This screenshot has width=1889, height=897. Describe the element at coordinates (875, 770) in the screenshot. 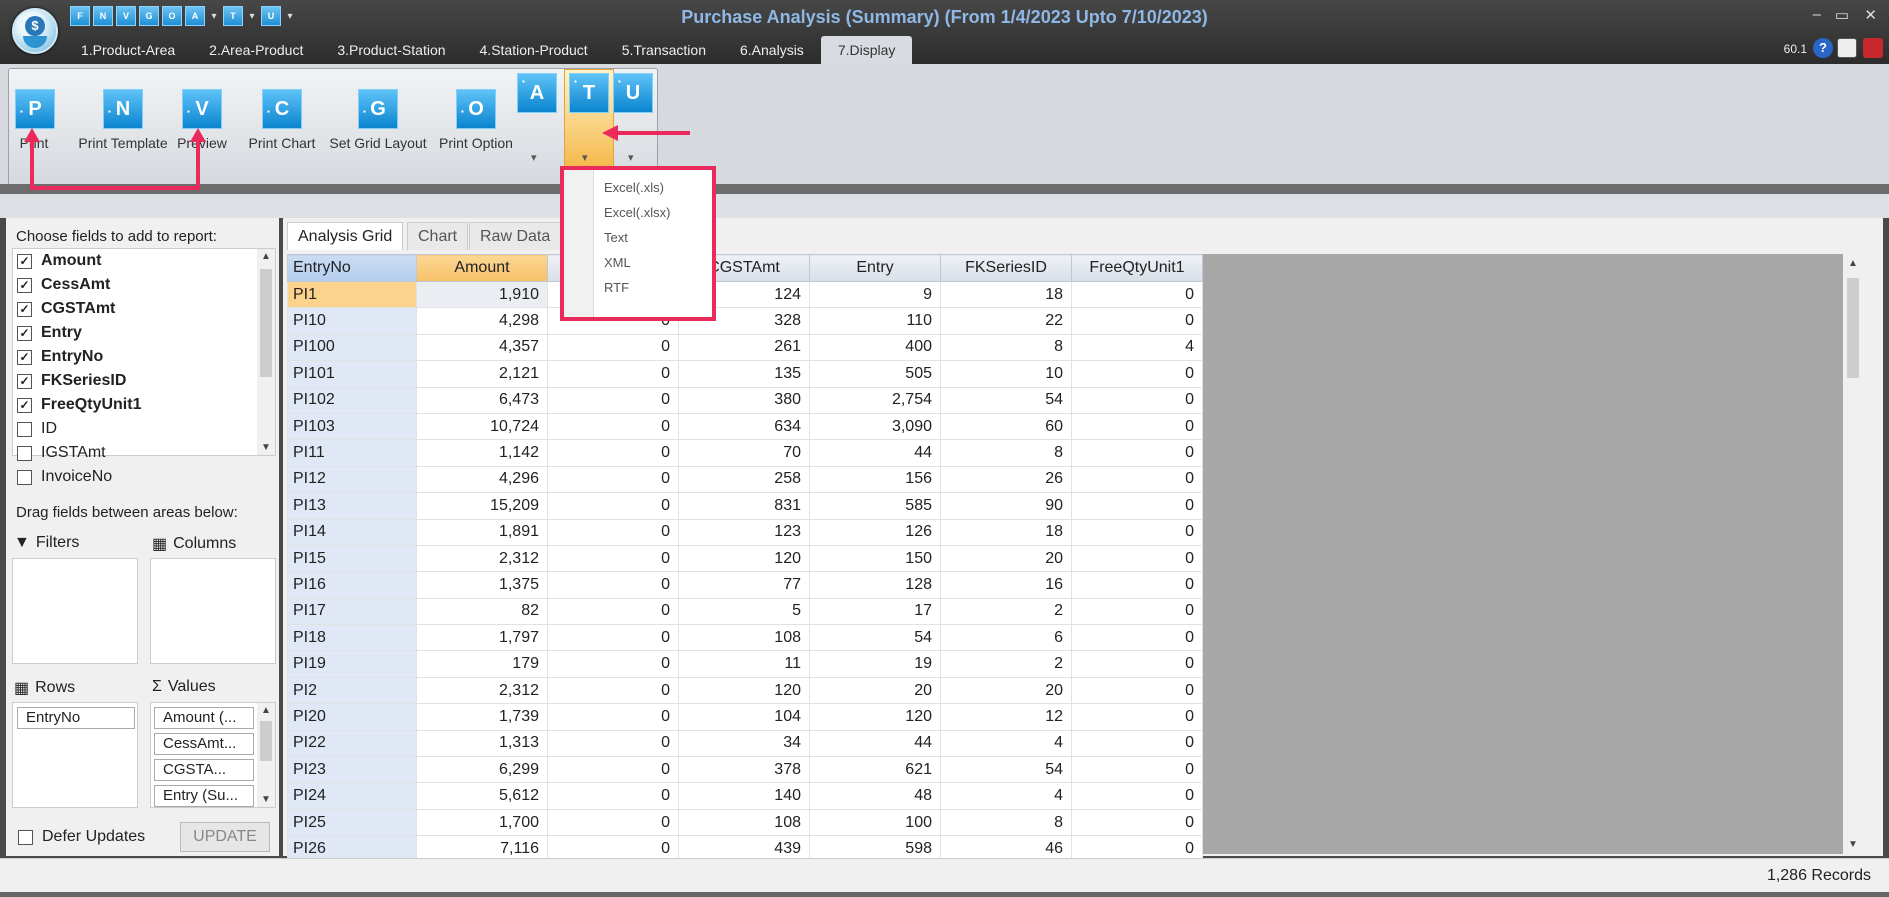

I see `table-cell: 621` at that location.